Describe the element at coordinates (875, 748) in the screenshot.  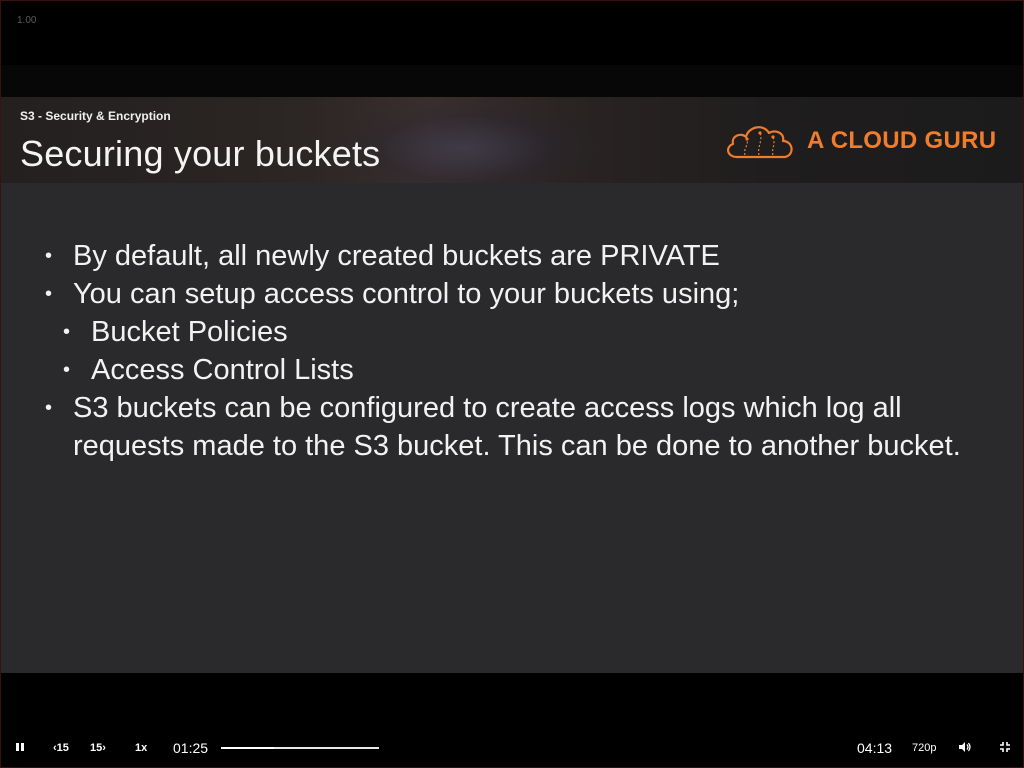
I see `duration: 04:13` at that location.